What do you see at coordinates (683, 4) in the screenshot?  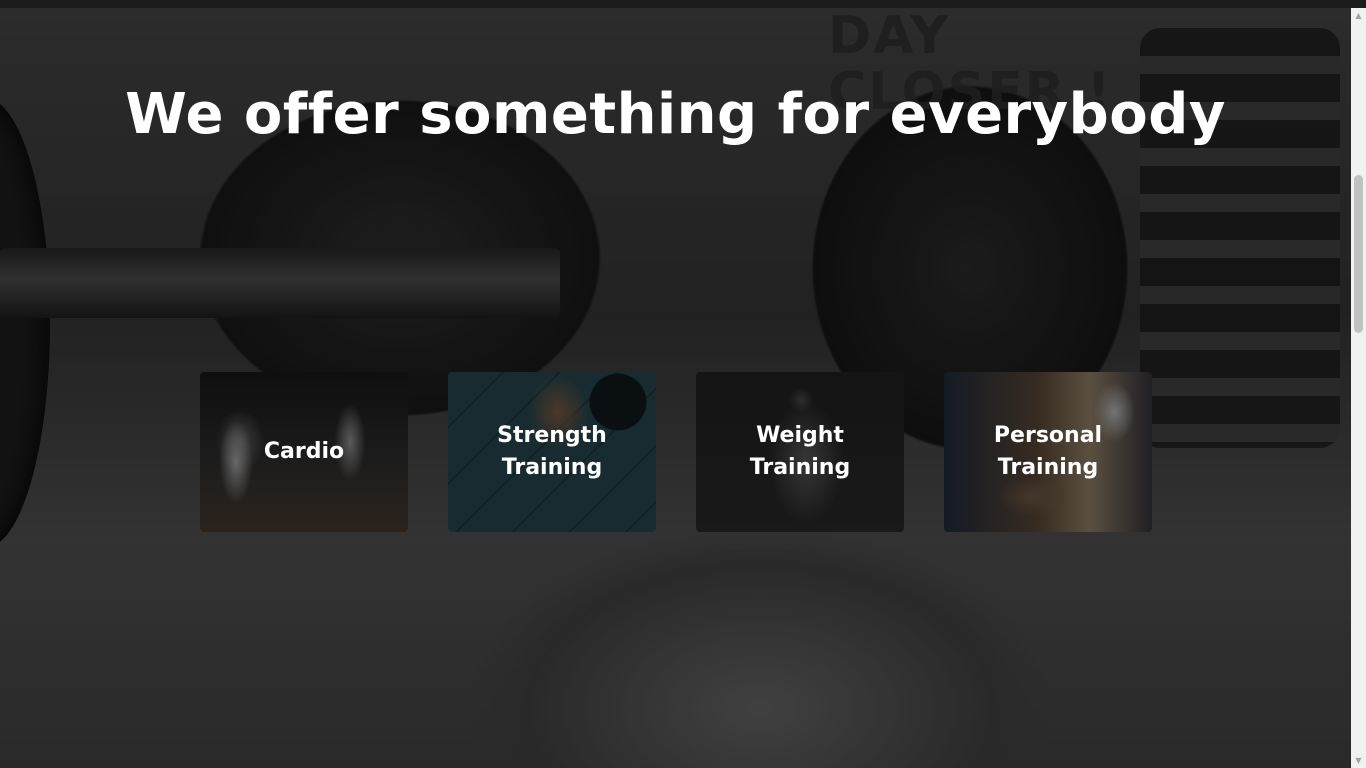 I see `top-bar` at bounding box center [683, 4].